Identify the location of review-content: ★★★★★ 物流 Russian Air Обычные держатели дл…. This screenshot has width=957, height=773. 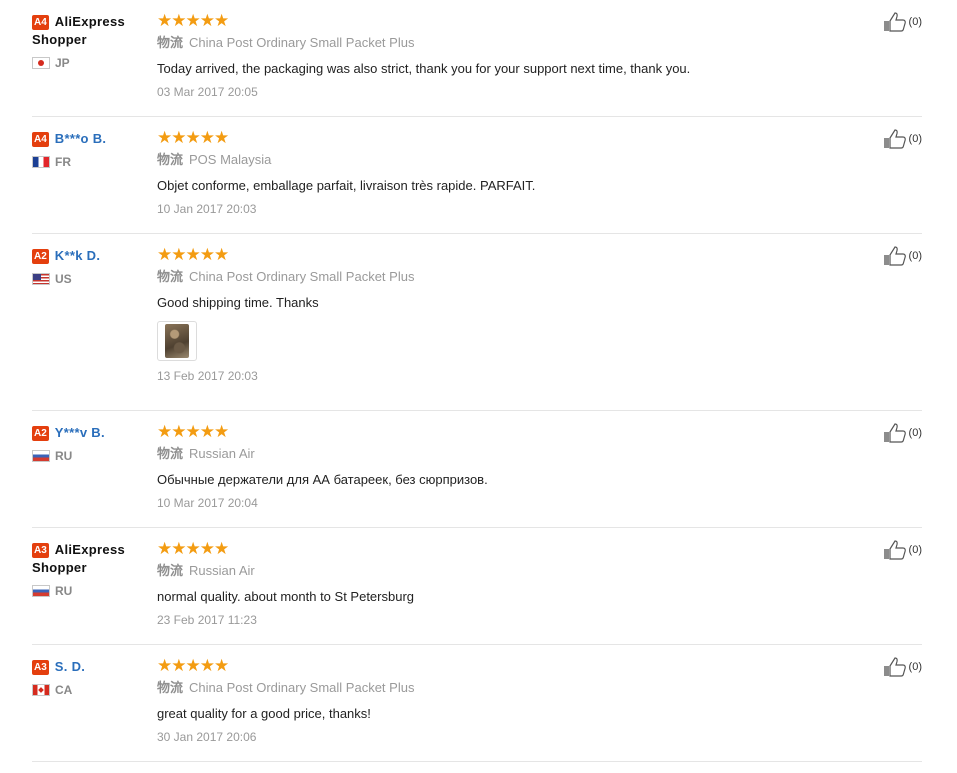
(507, 467).